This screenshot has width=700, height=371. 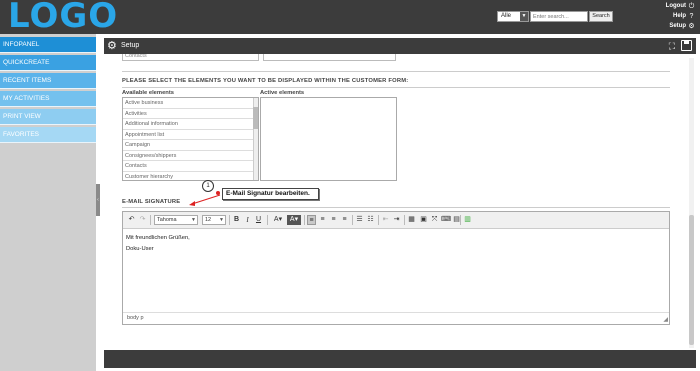 I want to click on source-code-icon: ⌨, so click(x=446, y=220).